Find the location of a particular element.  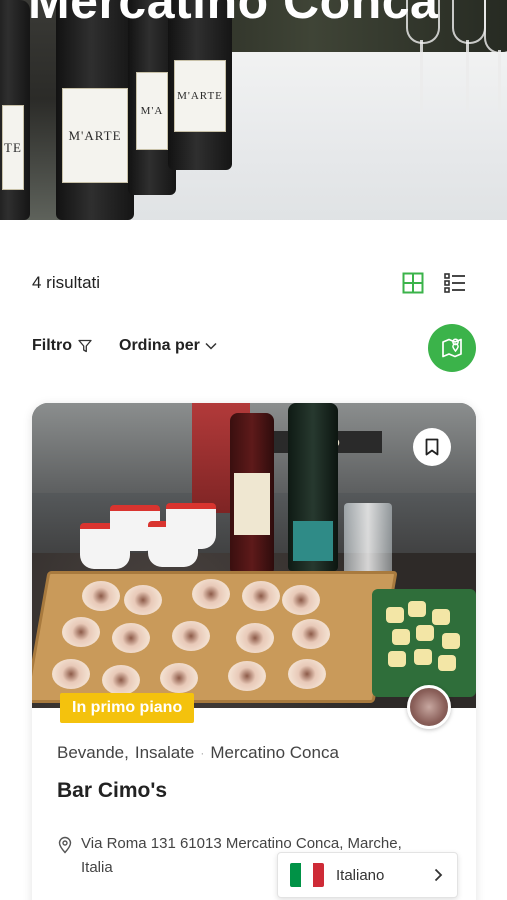

wine-bottle: TE is located at coordinates (15, 110).